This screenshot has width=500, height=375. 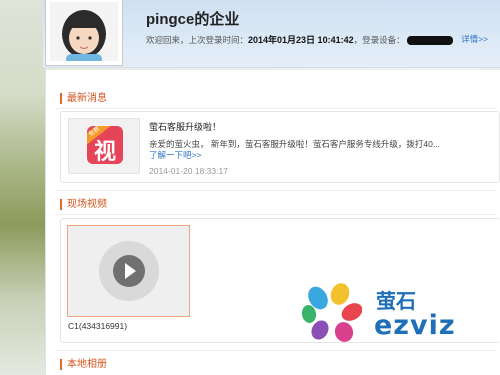 I want to click on details-link: 详情>>, so click(x=474, y=39).